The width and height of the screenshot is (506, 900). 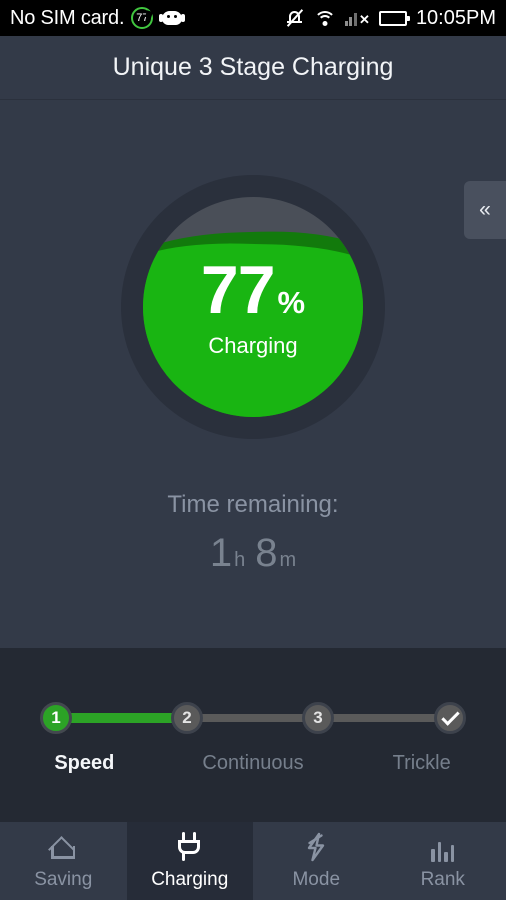 I want to click on collapse-panel-button: «, so click(x=485, y=210).